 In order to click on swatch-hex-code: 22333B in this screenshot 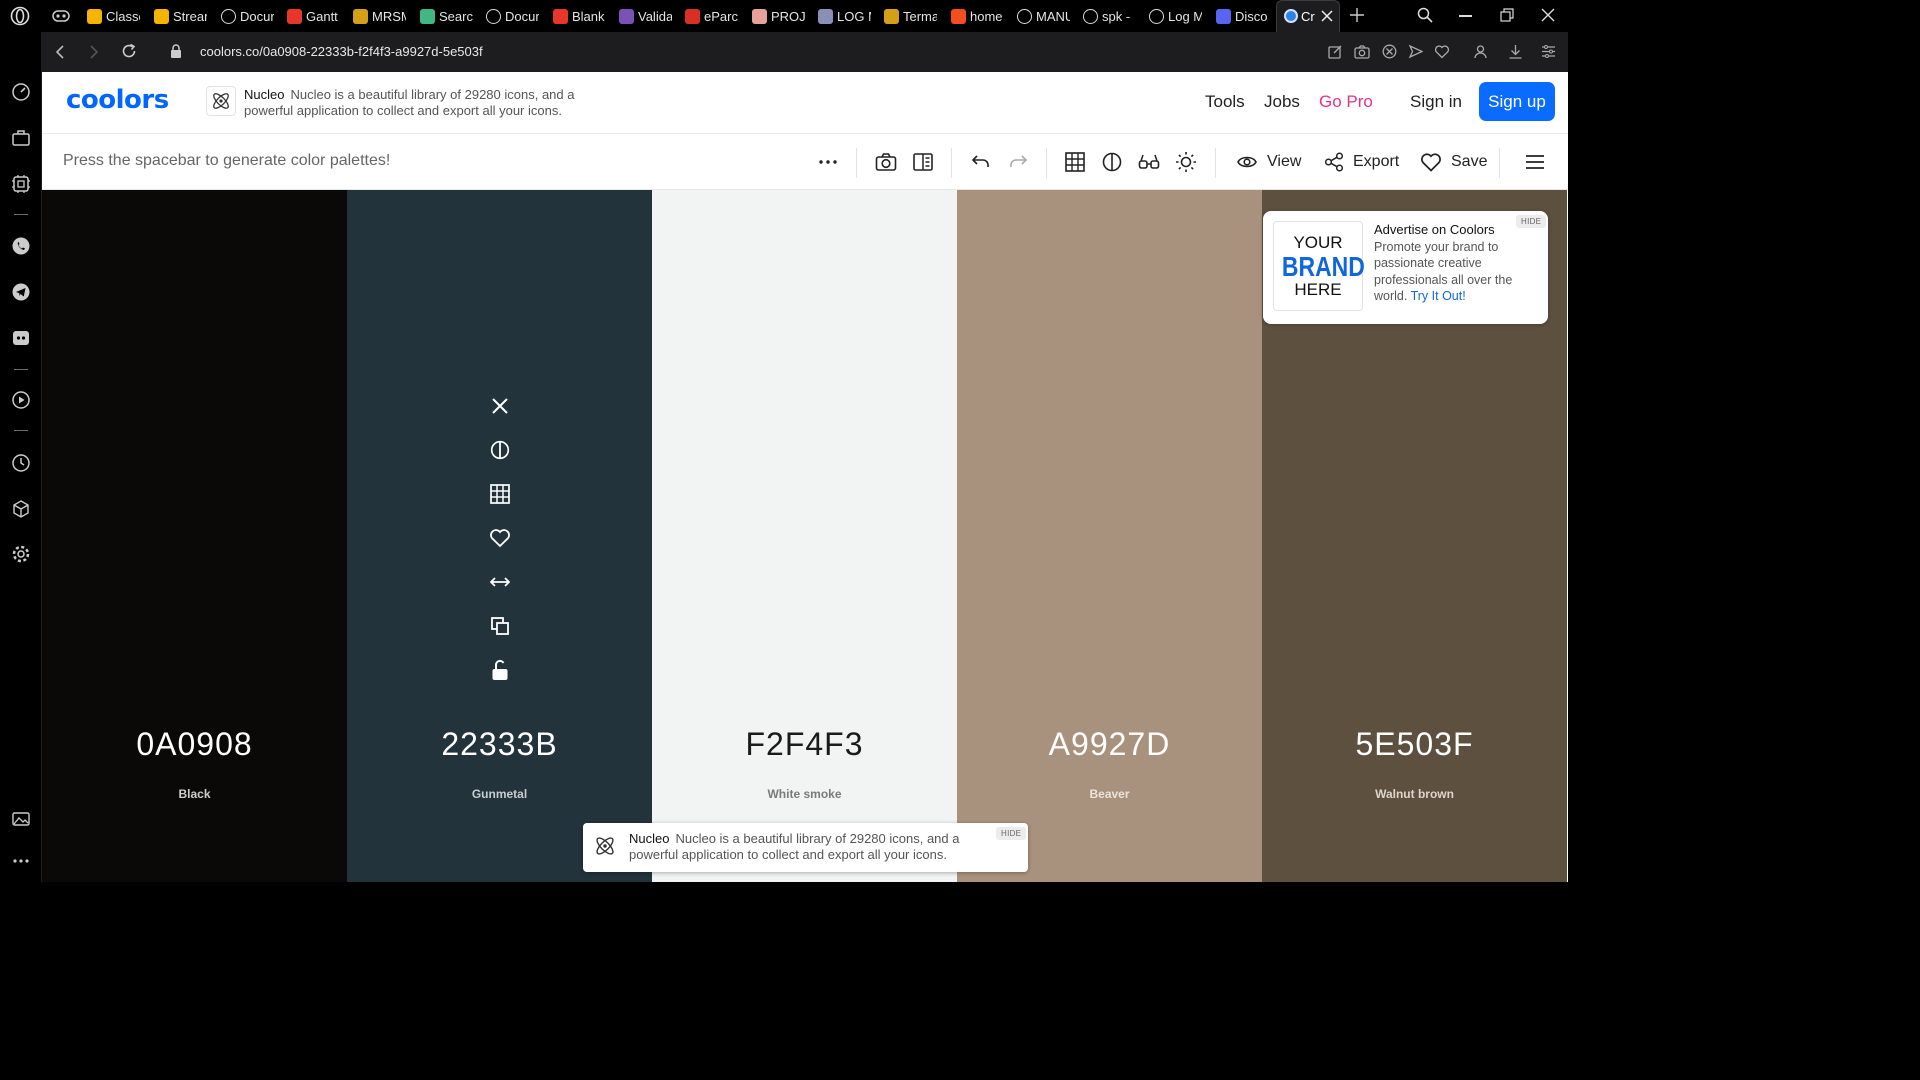, I will do `click(499, 744)`.